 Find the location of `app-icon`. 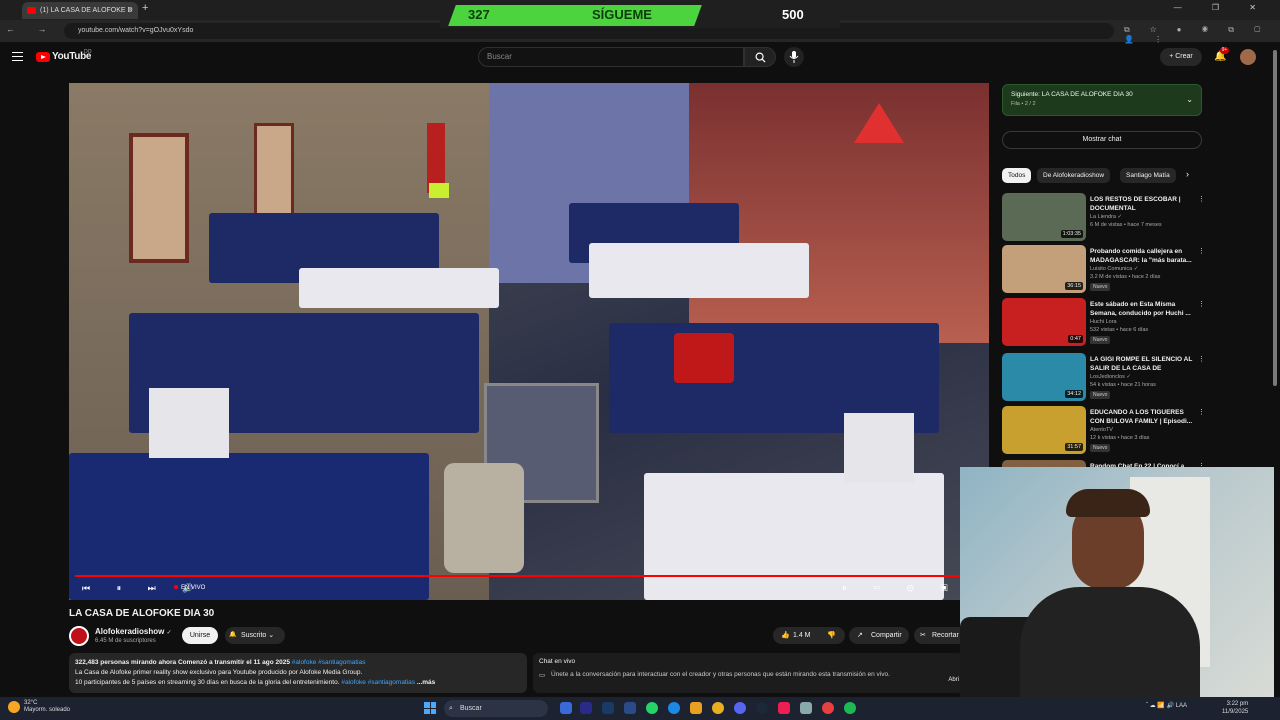

app-icon is located at coordinates (630, 708).